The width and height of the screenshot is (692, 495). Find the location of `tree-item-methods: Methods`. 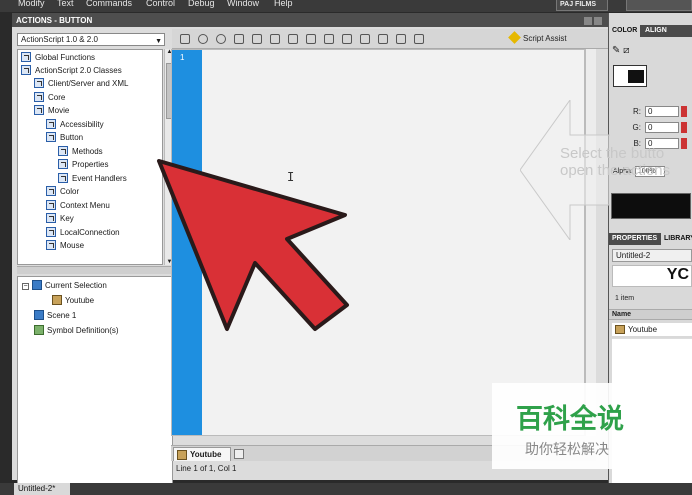

tree-item-methods: Methods is located at coordinates (80, 151).